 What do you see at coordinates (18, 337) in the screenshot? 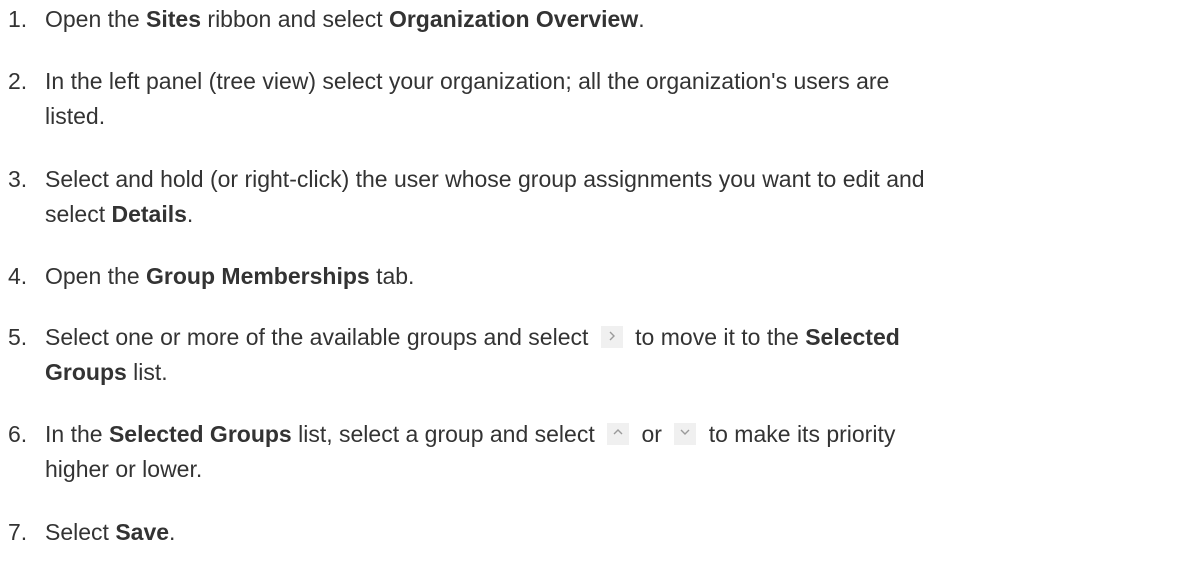
I see `step-number: 5.` at bounding box center [18, 337].